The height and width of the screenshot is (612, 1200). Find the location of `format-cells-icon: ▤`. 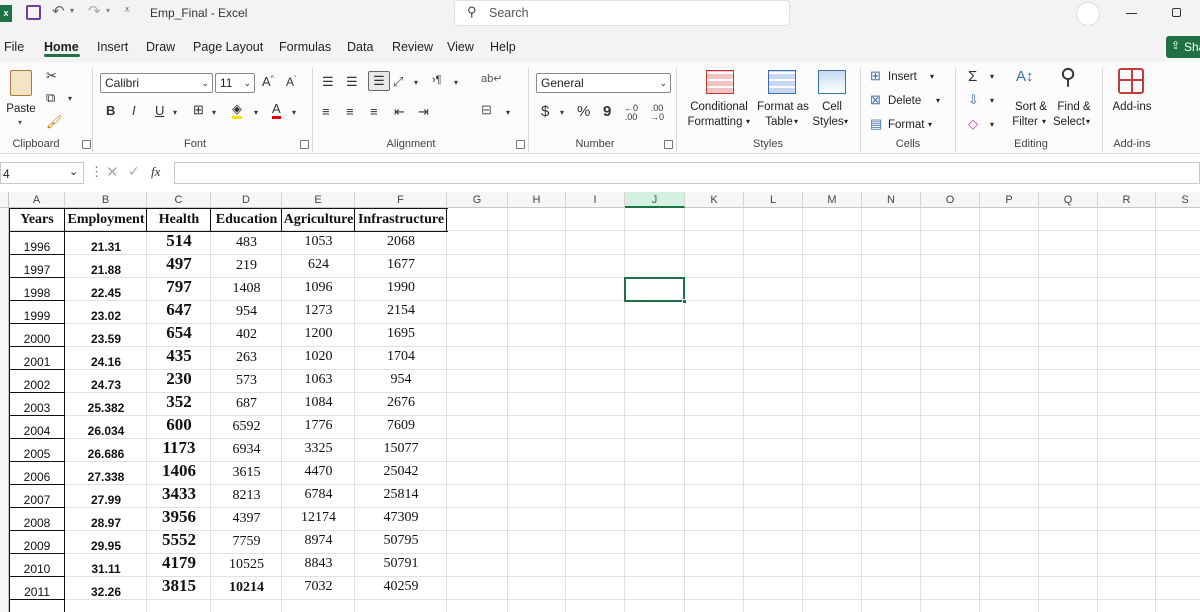

format-cells-icon: ▤ is located at coordinates (876, 124).